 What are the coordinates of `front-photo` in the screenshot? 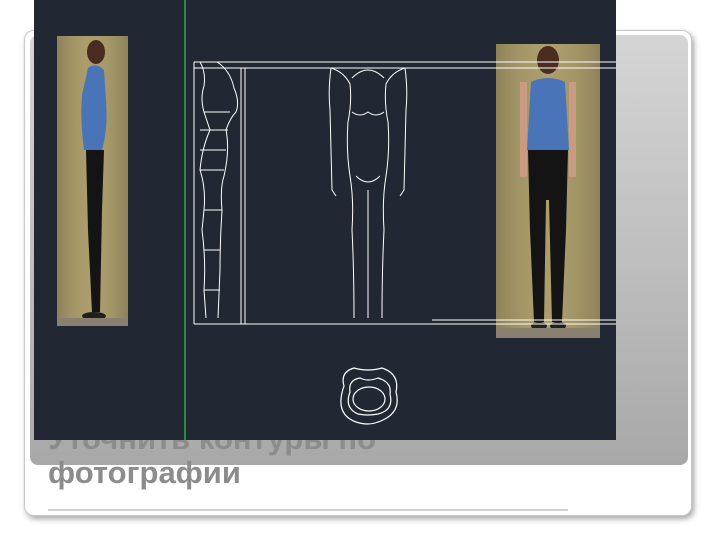 It's located at (548, 191).